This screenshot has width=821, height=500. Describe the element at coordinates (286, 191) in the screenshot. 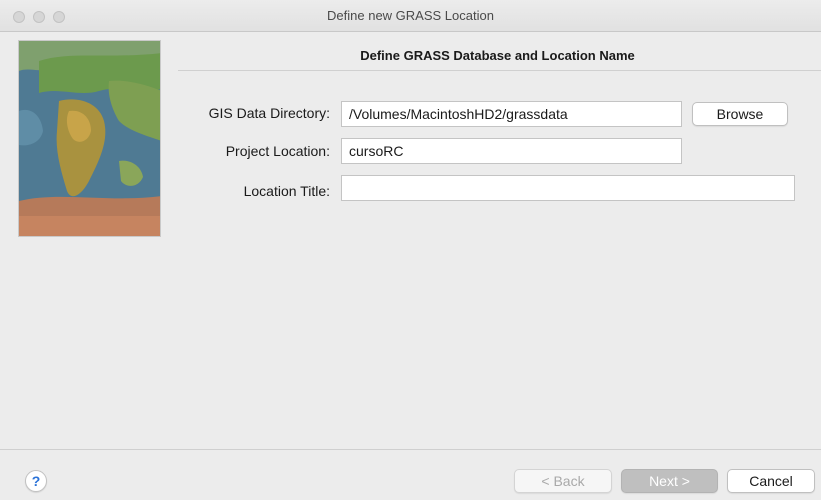

I see `location-title-label: Location Title:` at that location.